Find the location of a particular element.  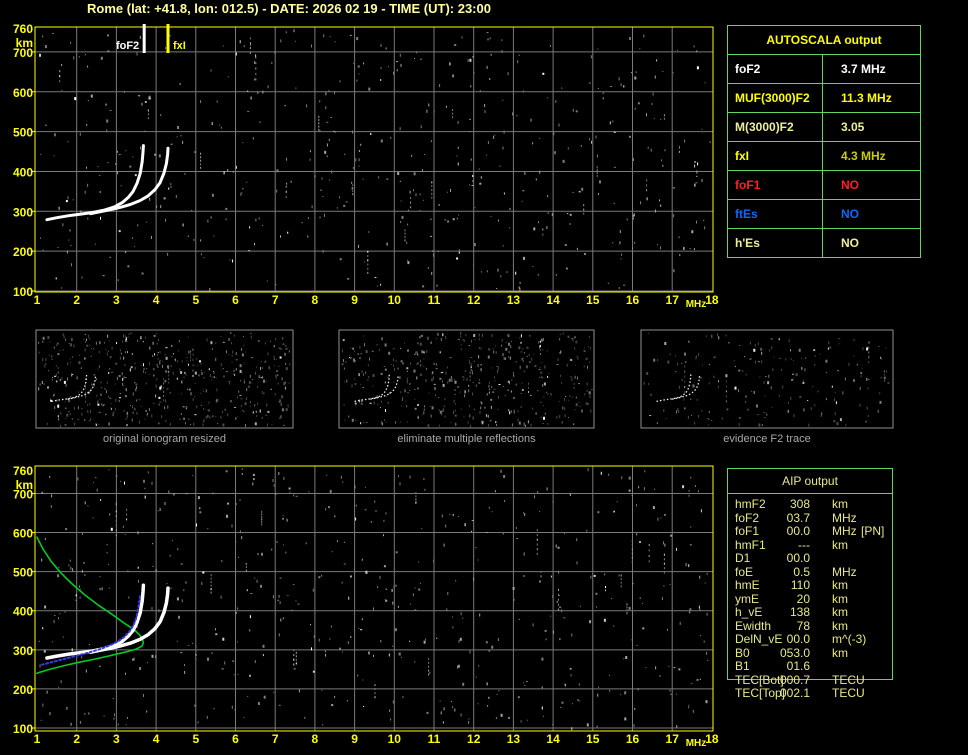

thumbnail-evidence-f2-trace is located at coordinates (767, 379).